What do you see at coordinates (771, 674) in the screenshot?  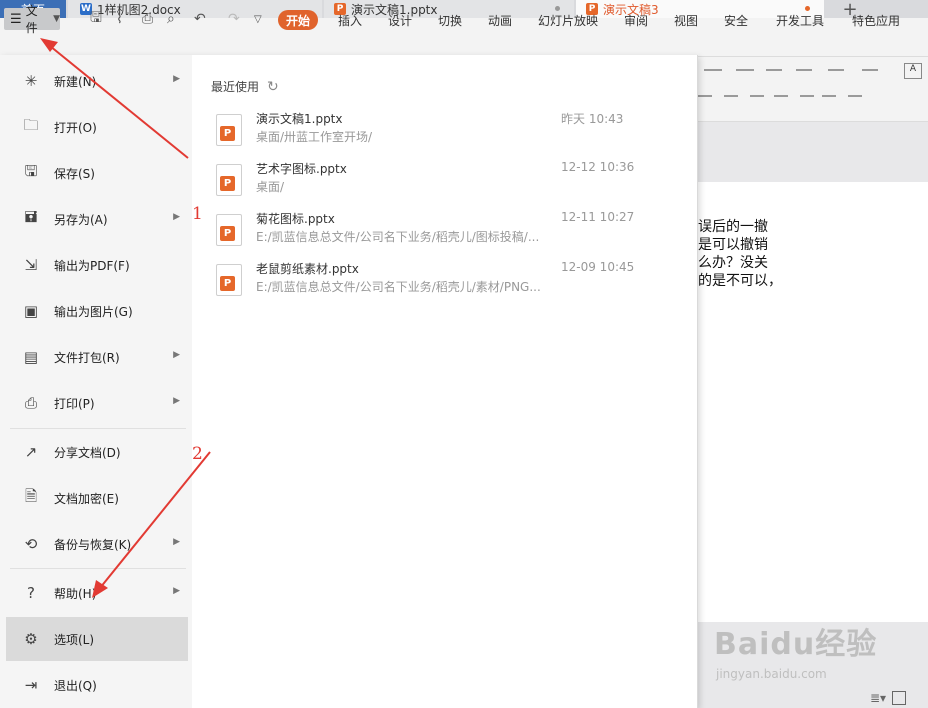 I see `watermark-sub: jingyan.baidu.com` at bounding box center [771, 674].